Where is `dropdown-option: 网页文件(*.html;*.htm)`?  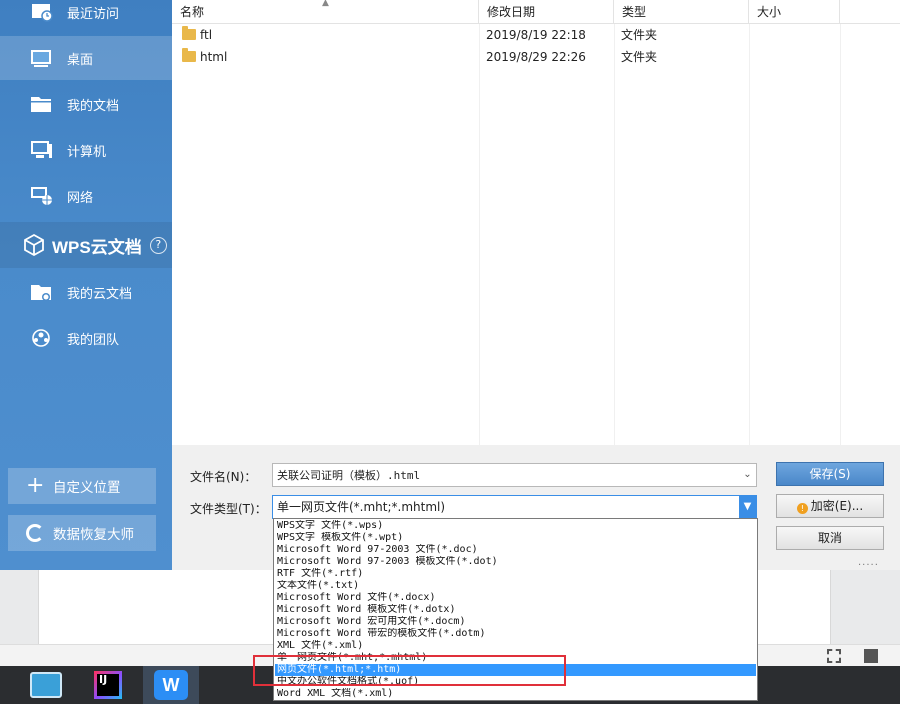 dropdown-option: 网页文件(*.html;*.htm) is located at coordinates (515, 670).